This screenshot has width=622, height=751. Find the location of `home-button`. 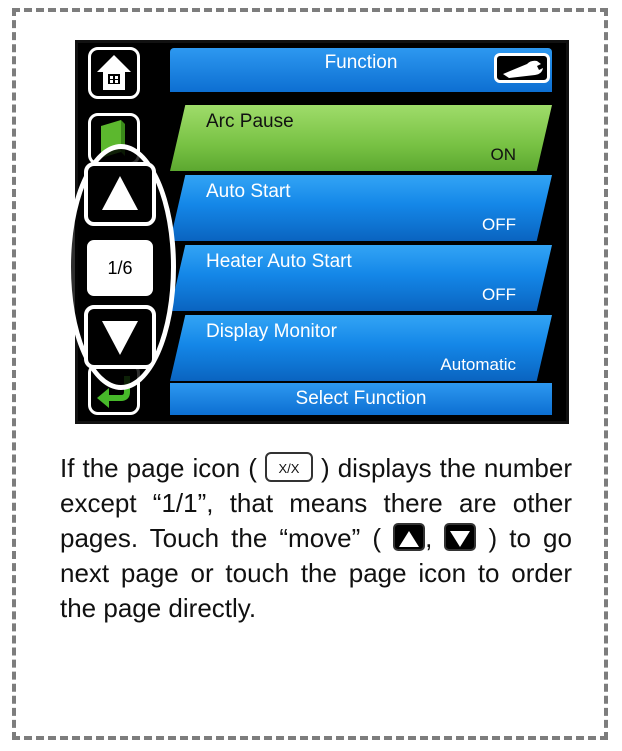

home-button is located at coordinates (114, 73).